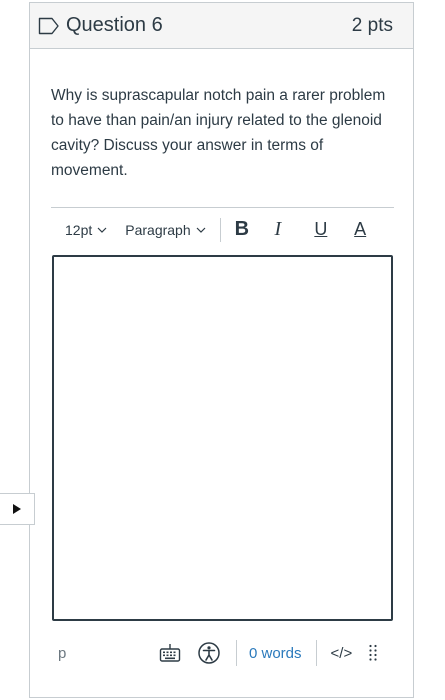 This screenshot has width=445, height=700. What do you see at coordinates (114, 25) in the screenshot?
I see `question-title: Question 6` at bounding box center [114, 25].